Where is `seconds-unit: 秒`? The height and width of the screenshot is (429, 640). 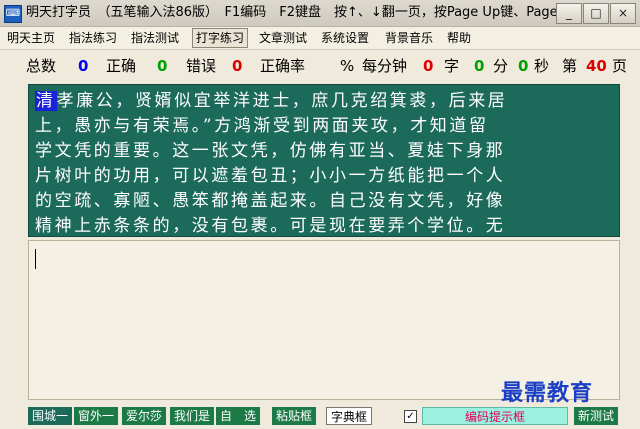
seconds-unit: 秒 is located at coordinates (542, 66).